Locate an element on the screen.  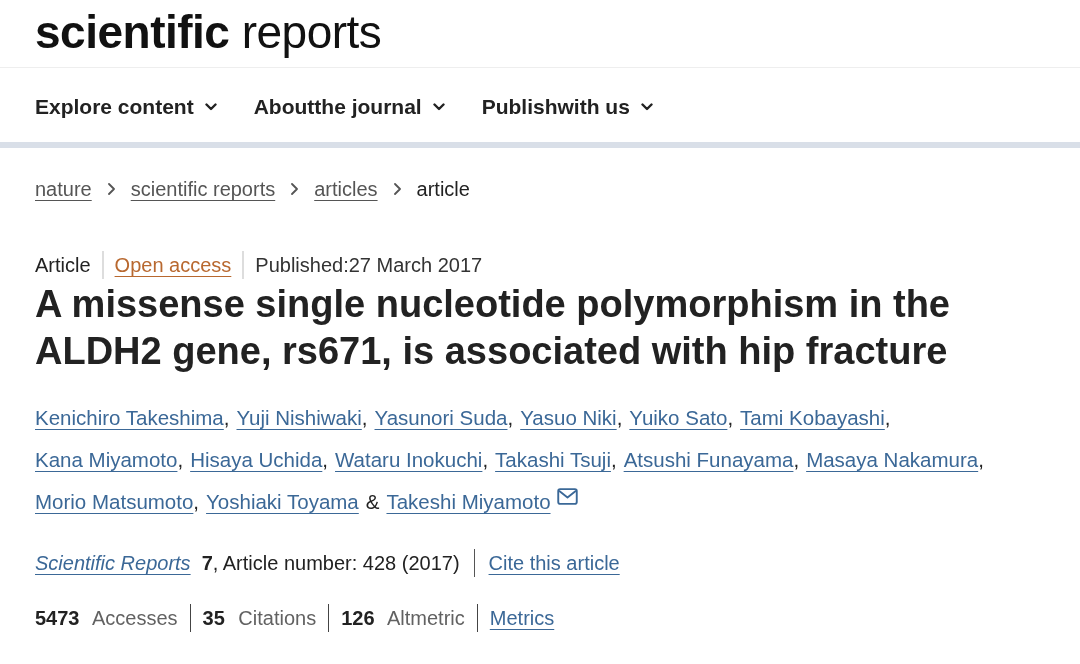
author-link: Morio Matsumoto is located at coordinates (114, 502).